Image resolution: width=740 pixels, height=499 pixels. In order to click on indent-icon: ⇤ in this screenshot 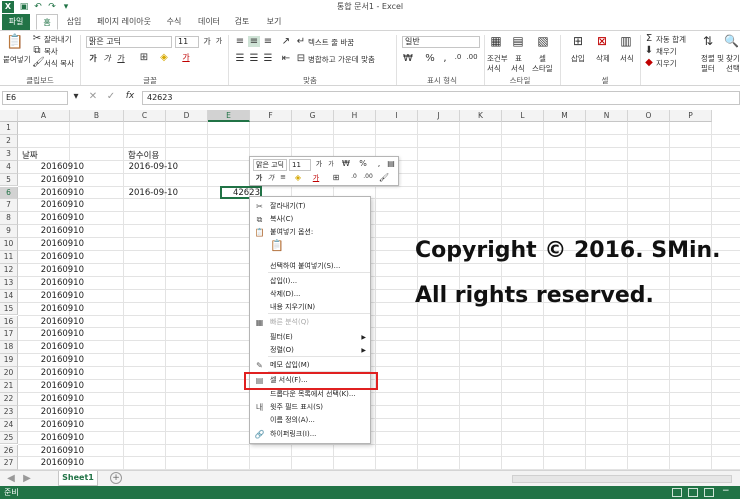, I will do `click(286, 58)`.